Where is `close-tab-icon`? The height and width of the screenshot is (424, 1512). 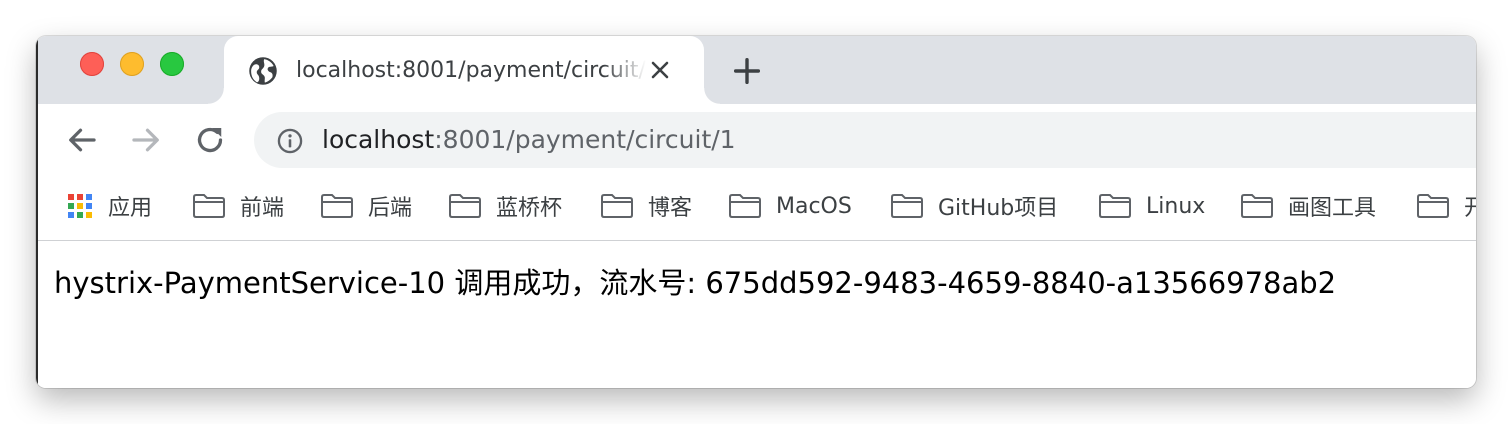 close-tab-icon is located at coordinates (660, 70).